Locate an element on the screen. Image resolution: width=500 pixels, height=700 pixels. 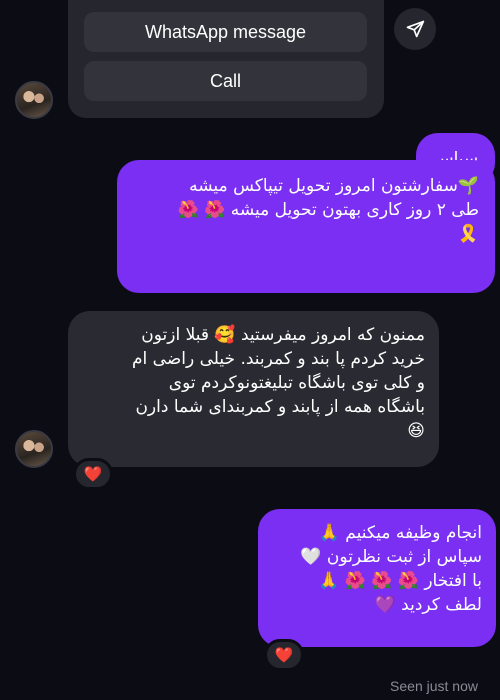
message-line: 🌱سفارشتون امروز تحویل تیپاکس میشه is located at coordinates (334, 186).